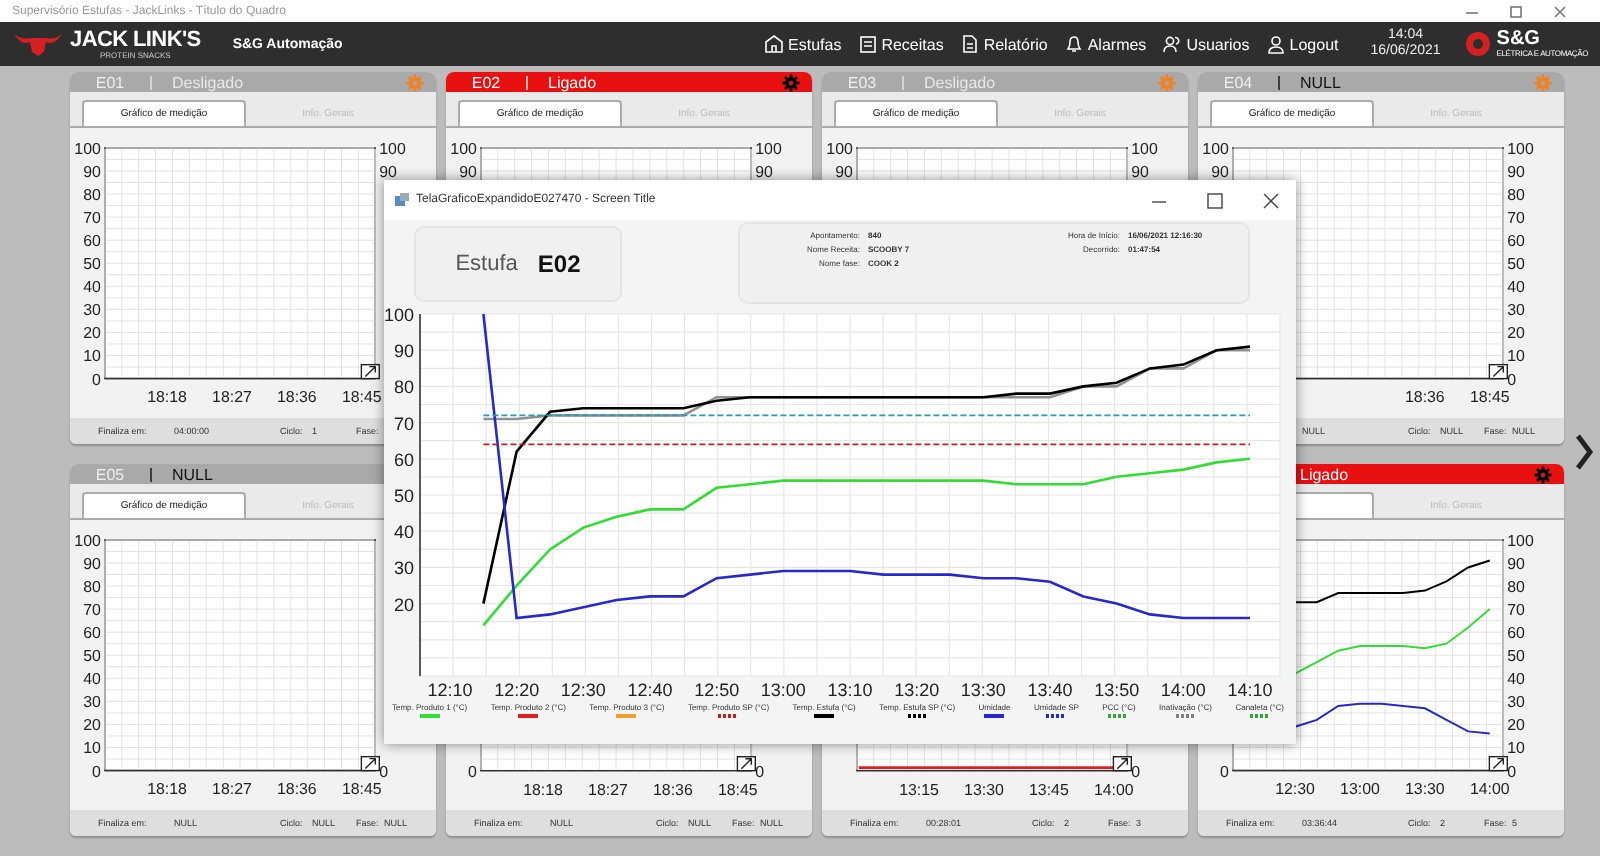 The width and height of the screenshot is (1600, 856). Describe the element at coordinates (1206, 44) in the screenshot. I see `nav-link: Usuarios` at that location.